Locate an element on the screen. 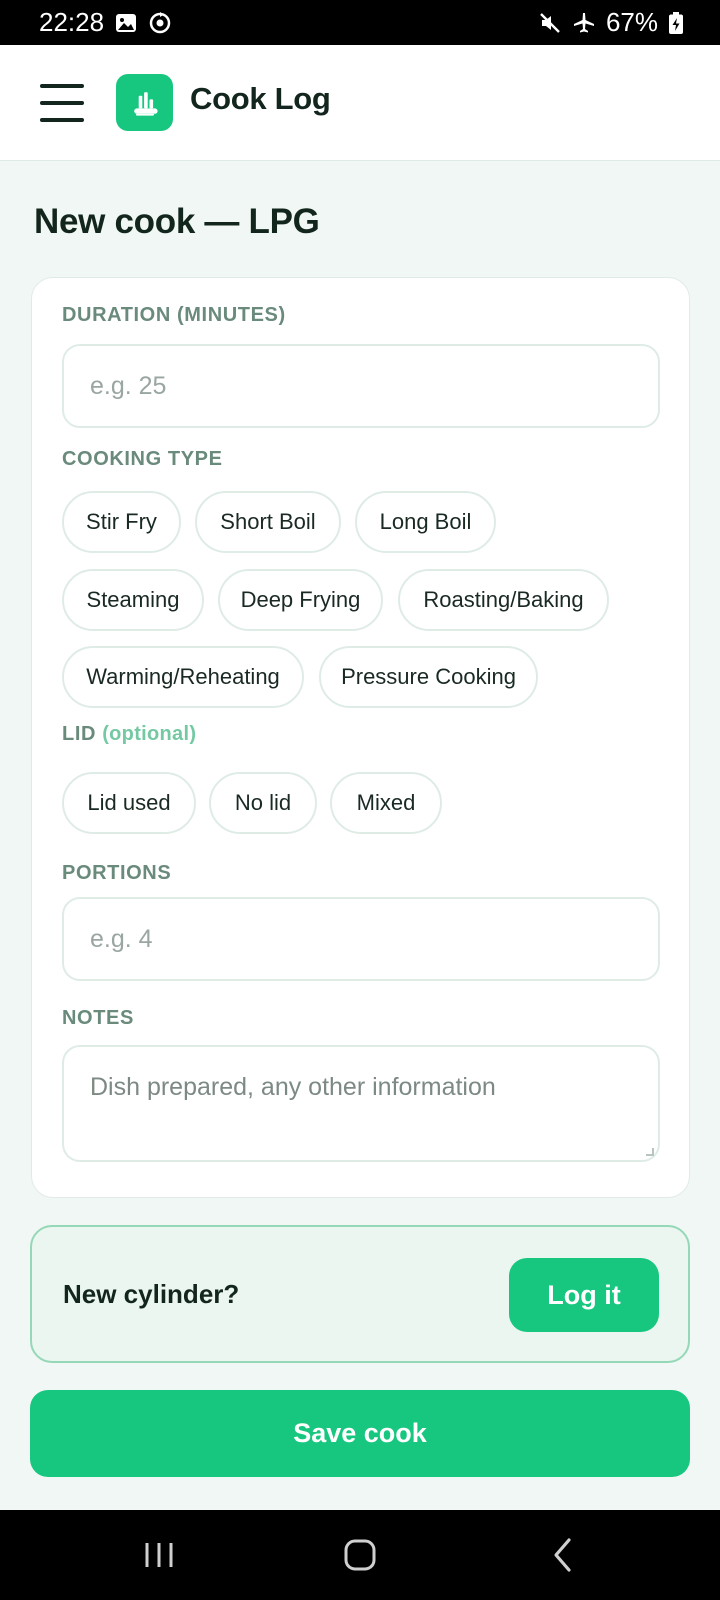 This screenshot has height=1600, width=720. chip-long-boil: Long Boil is located at coordinates (425, 522).